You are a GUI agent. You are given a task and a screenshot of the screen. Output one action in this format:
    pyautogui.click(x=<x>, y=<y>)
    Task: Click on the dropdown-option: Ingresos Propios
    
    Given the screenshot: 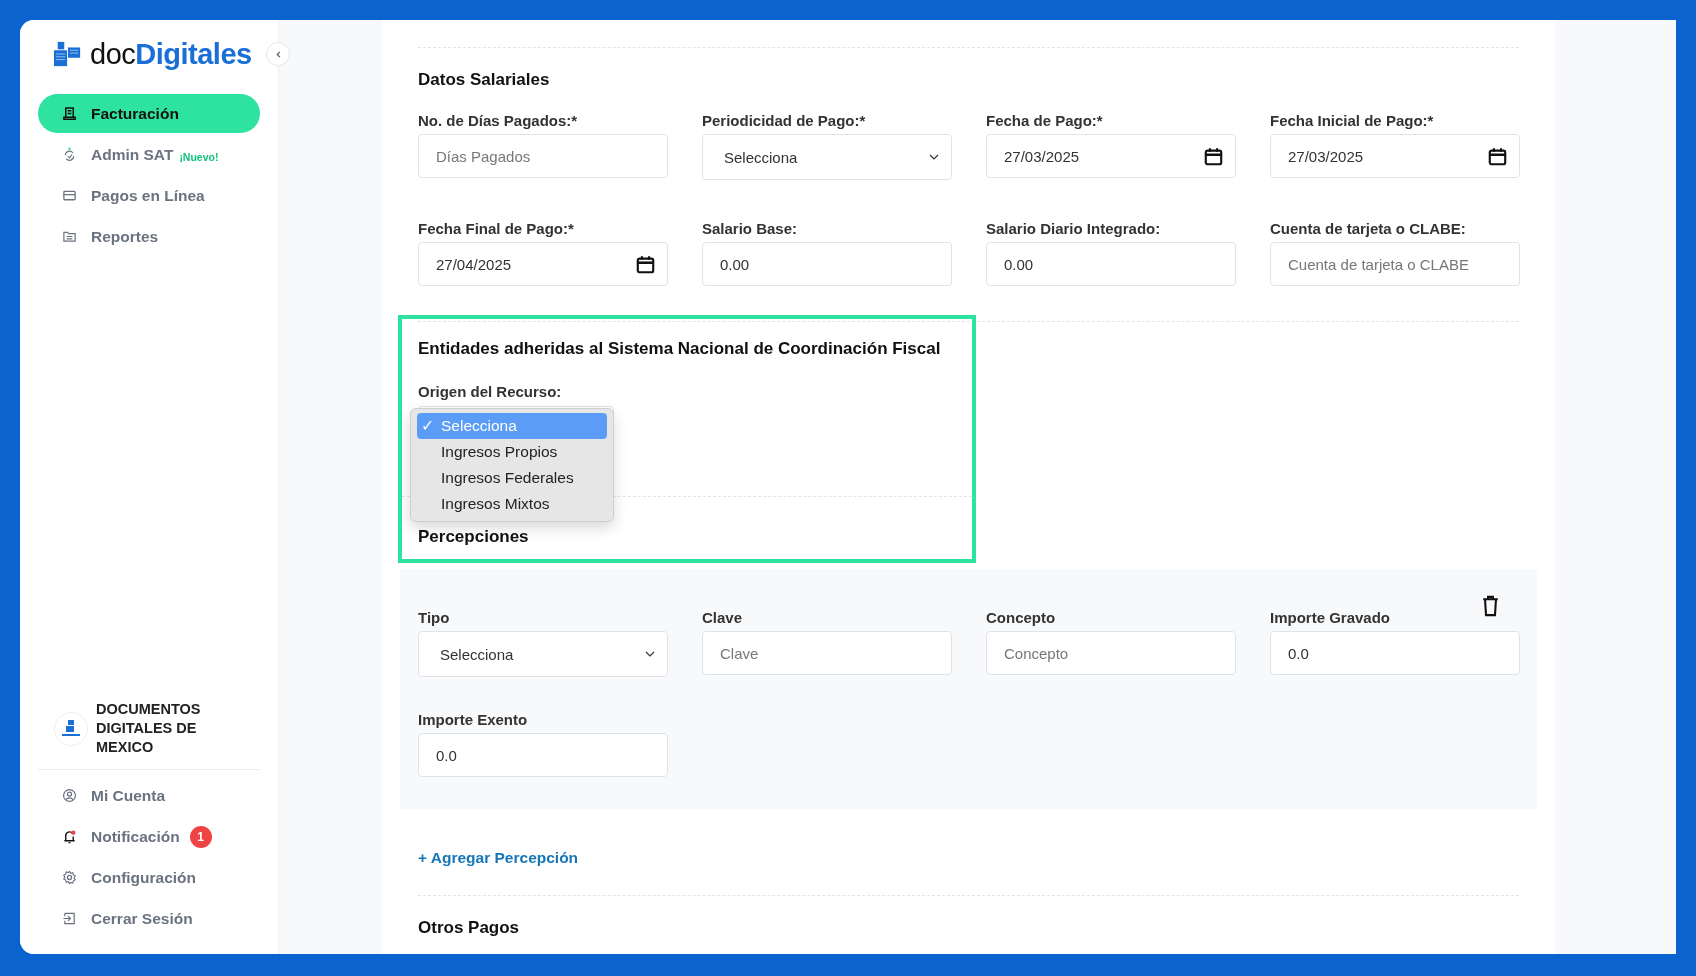 What is the action you would take?
    pyautogui.click(x=512, y=452)
    